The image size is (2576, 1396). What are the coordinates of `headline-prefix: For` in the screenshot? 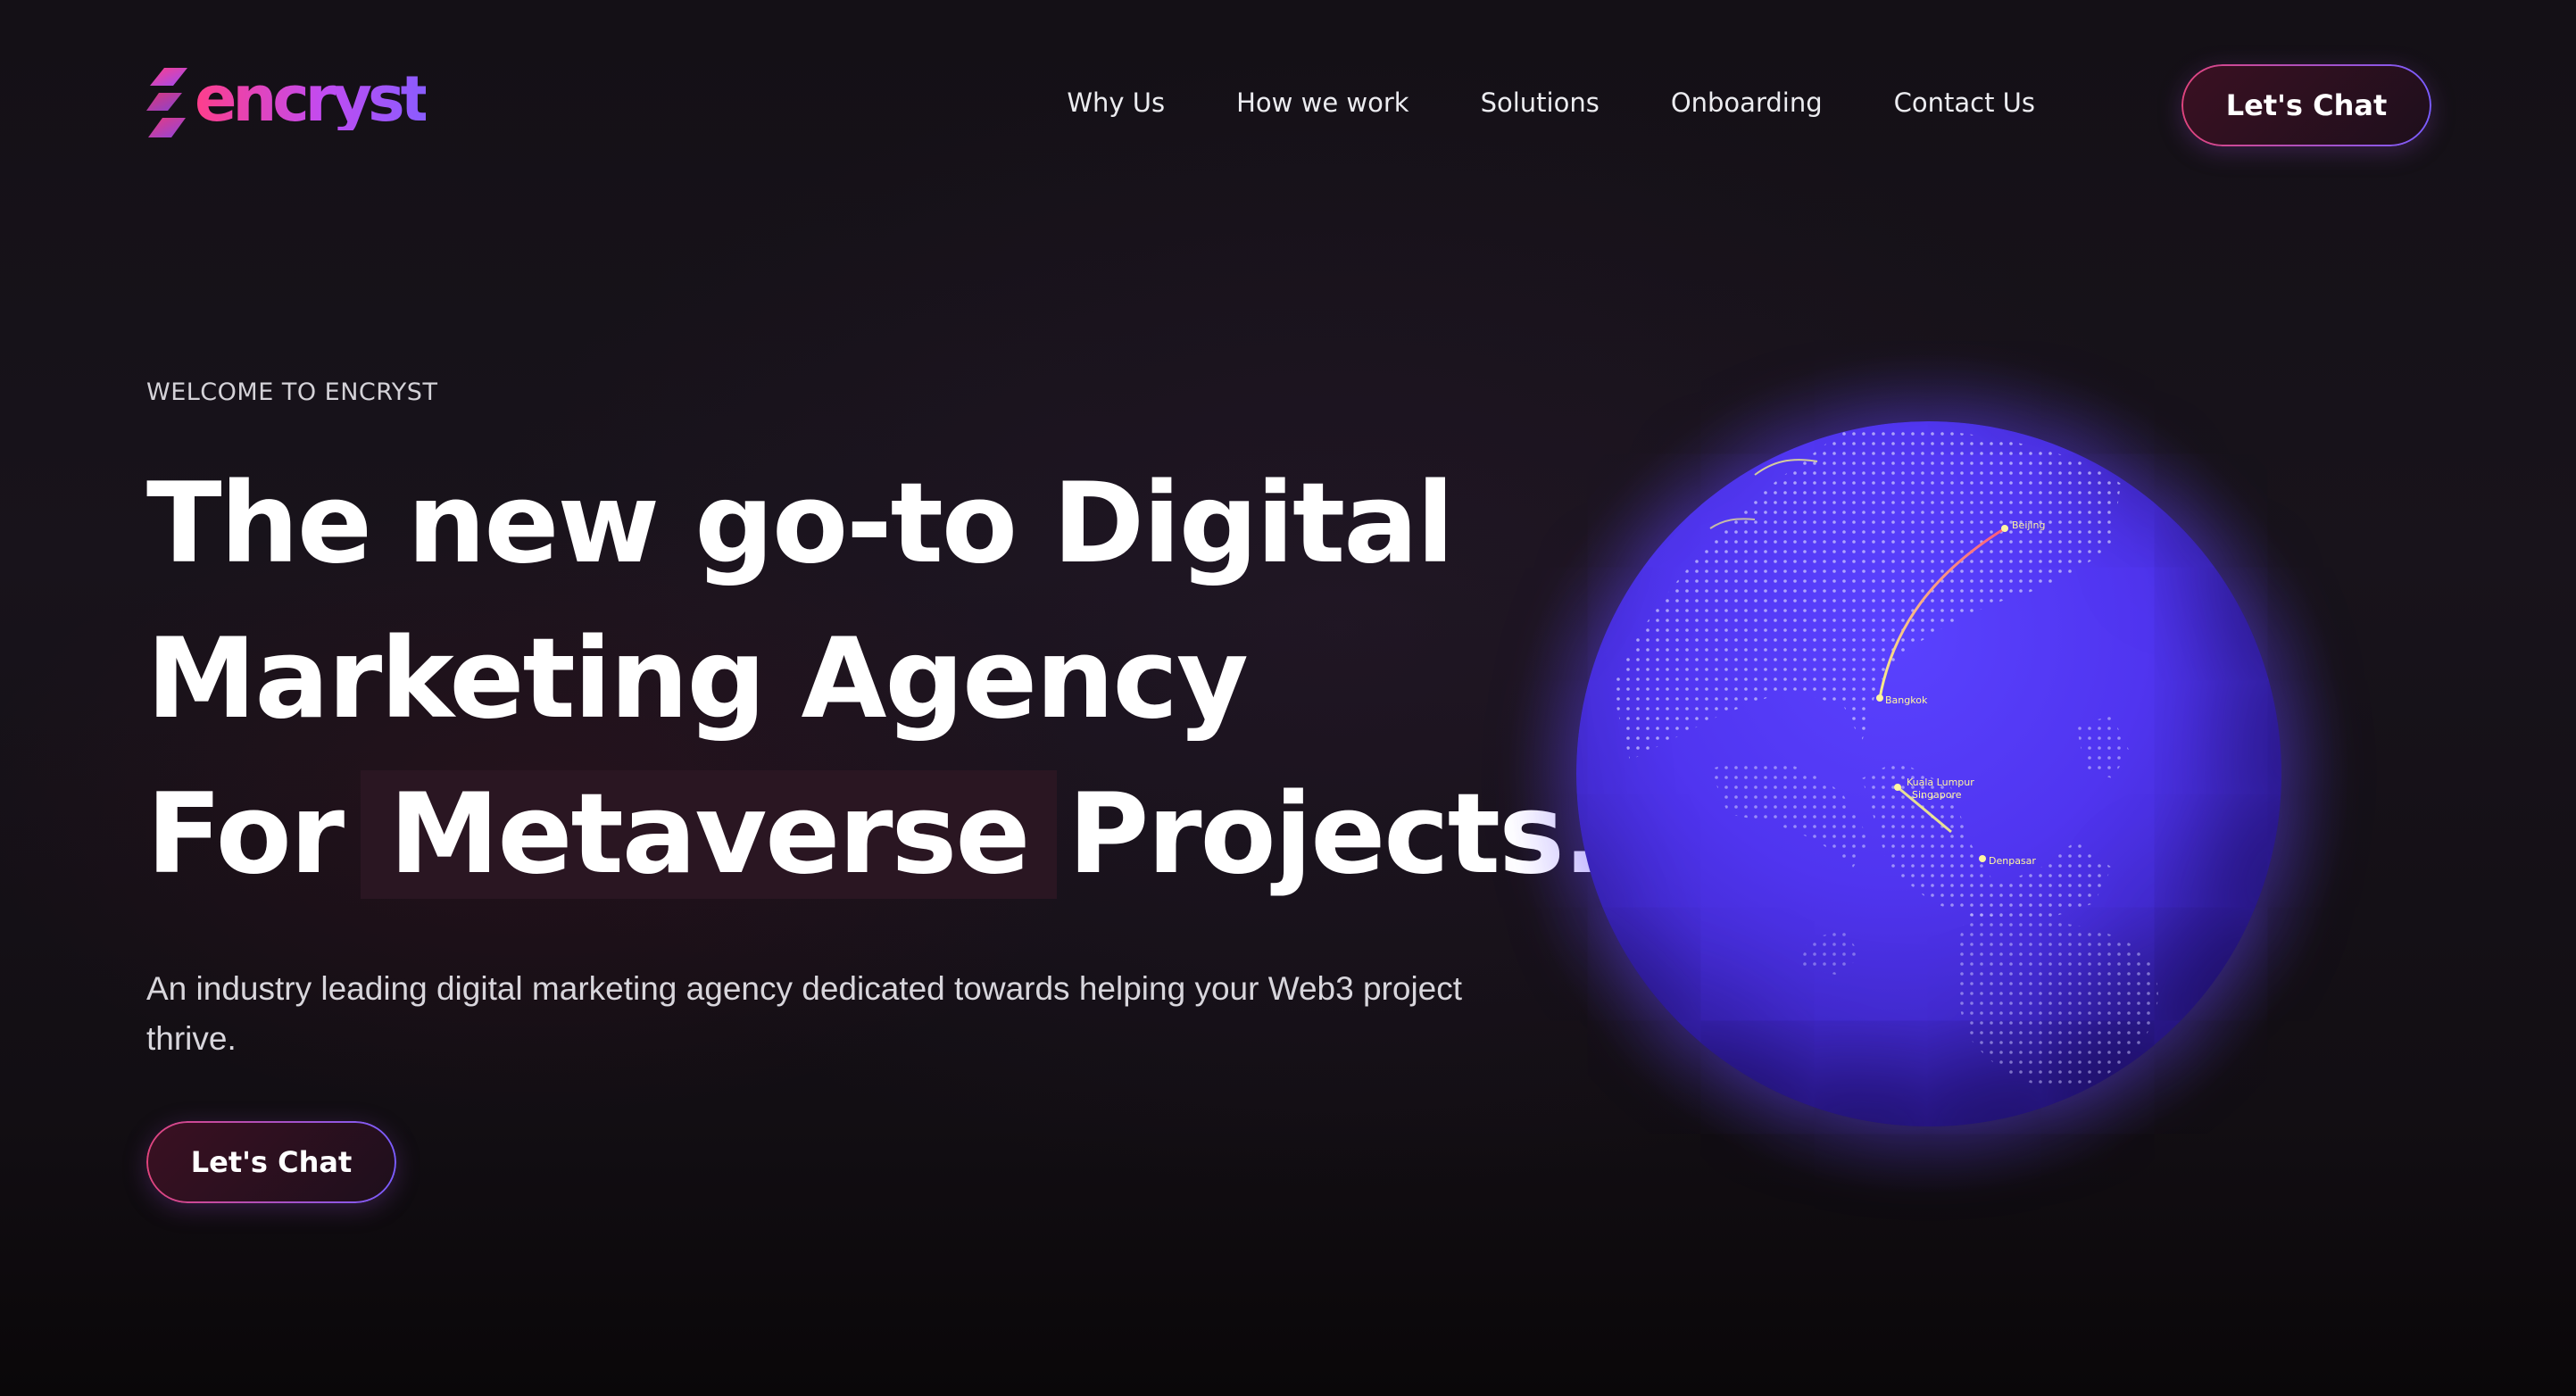 It's located at (245, 834).